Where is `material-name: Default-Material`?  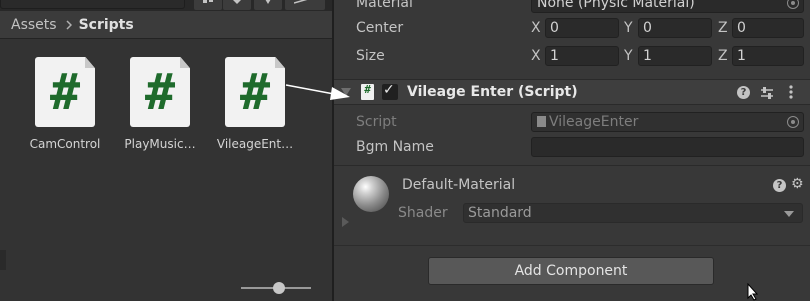 material-name: Default-Material is located at coordinates (459, 185).